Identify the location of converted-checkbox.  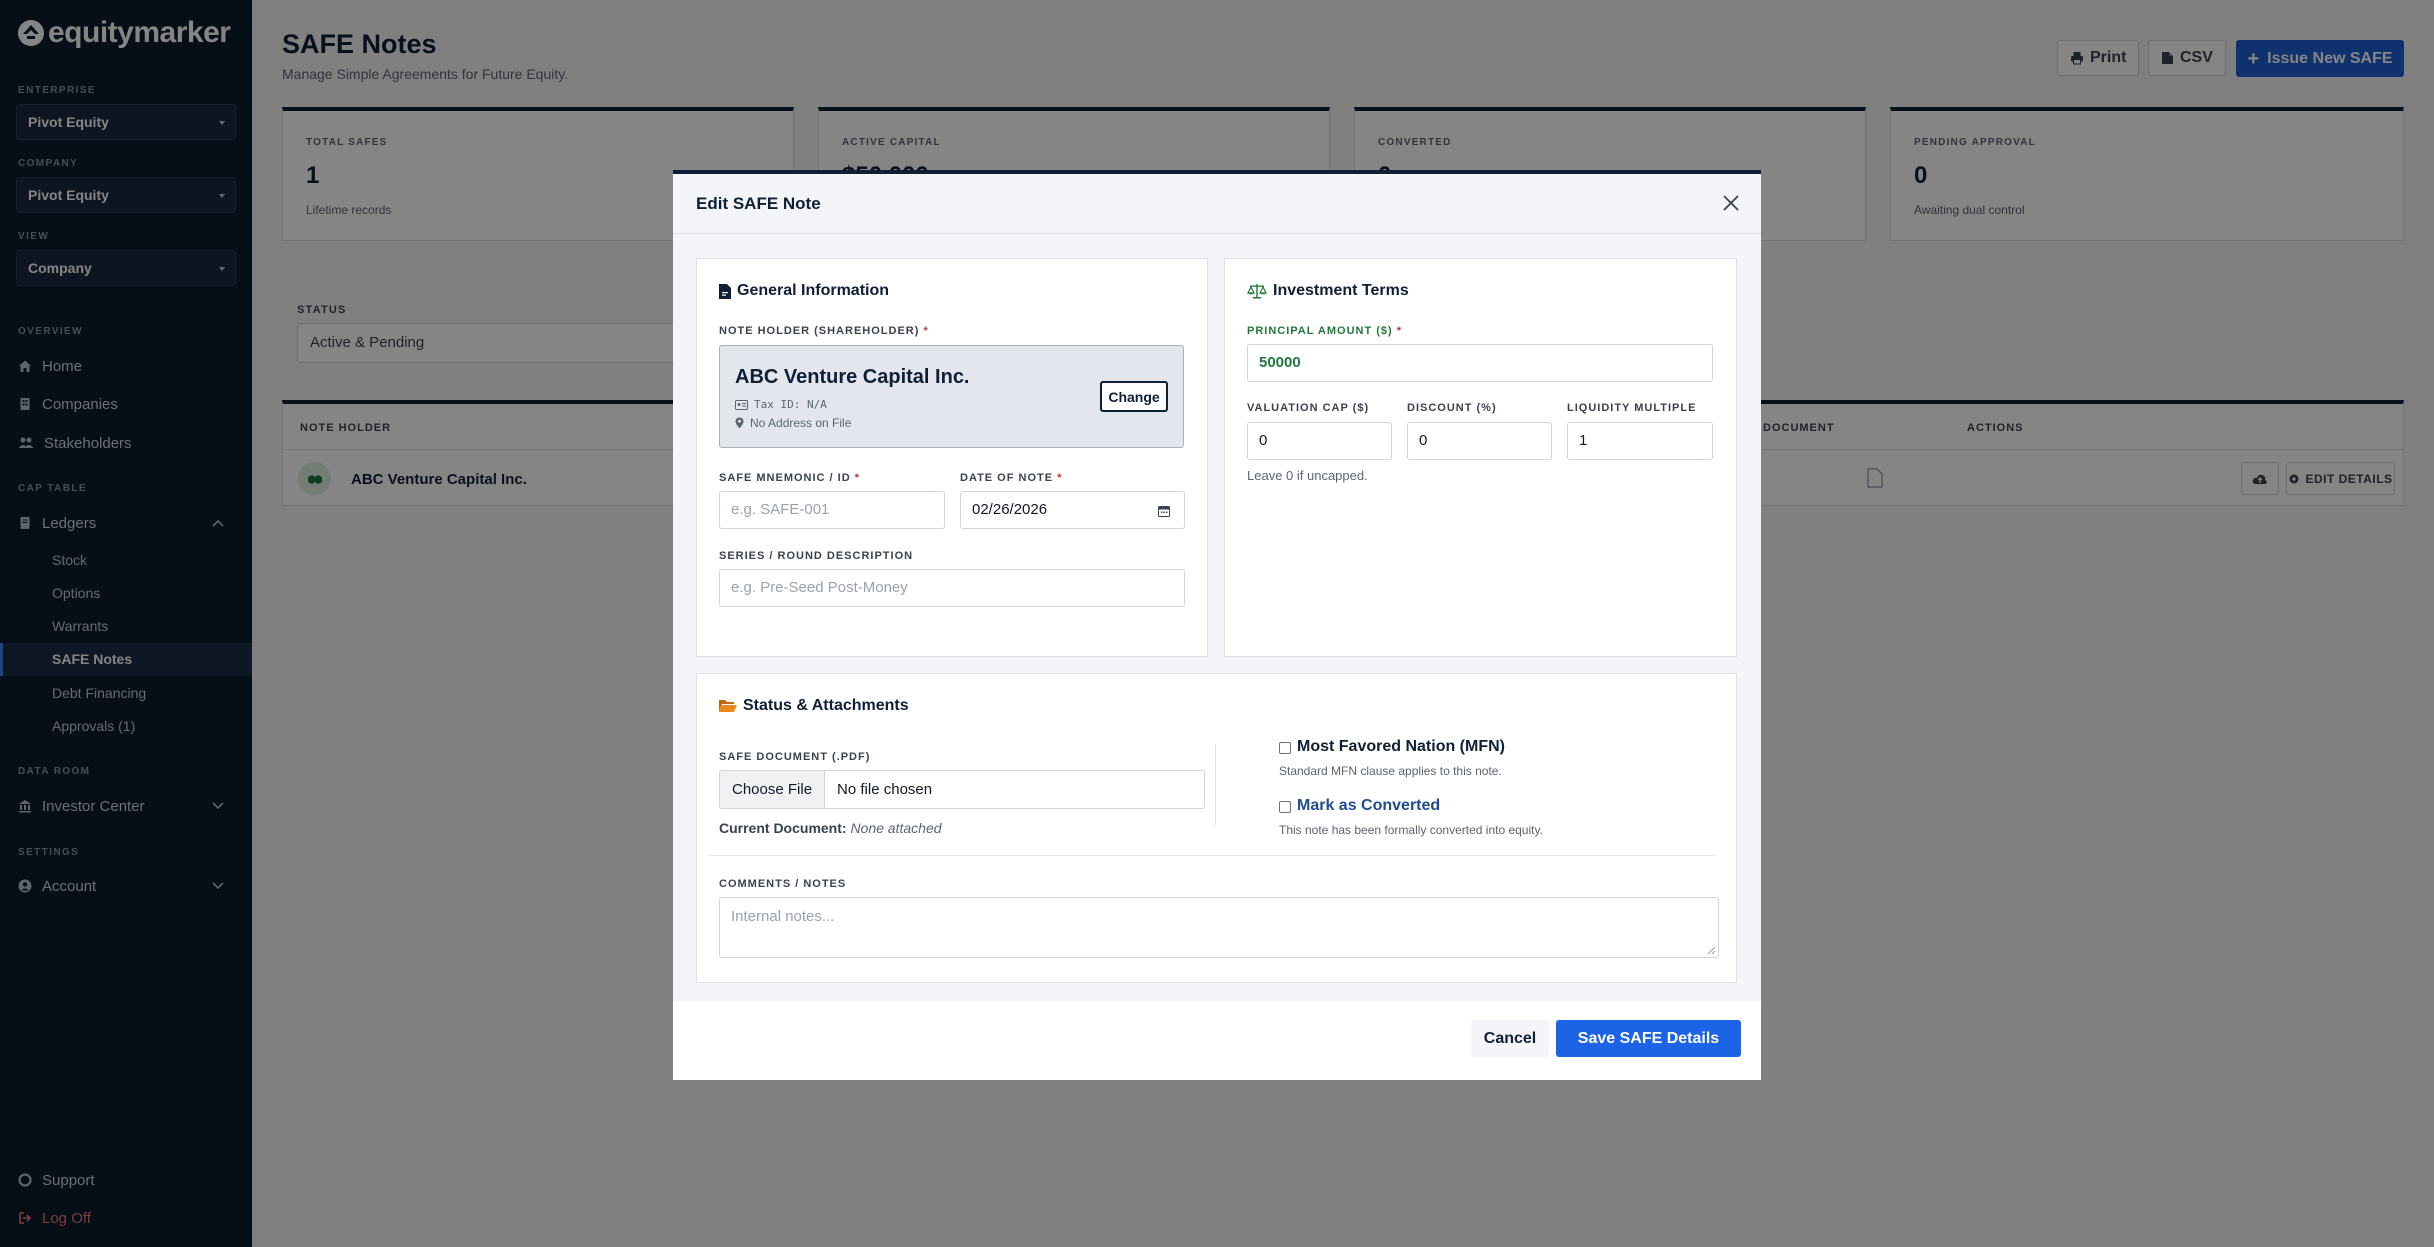
(1285, 807).